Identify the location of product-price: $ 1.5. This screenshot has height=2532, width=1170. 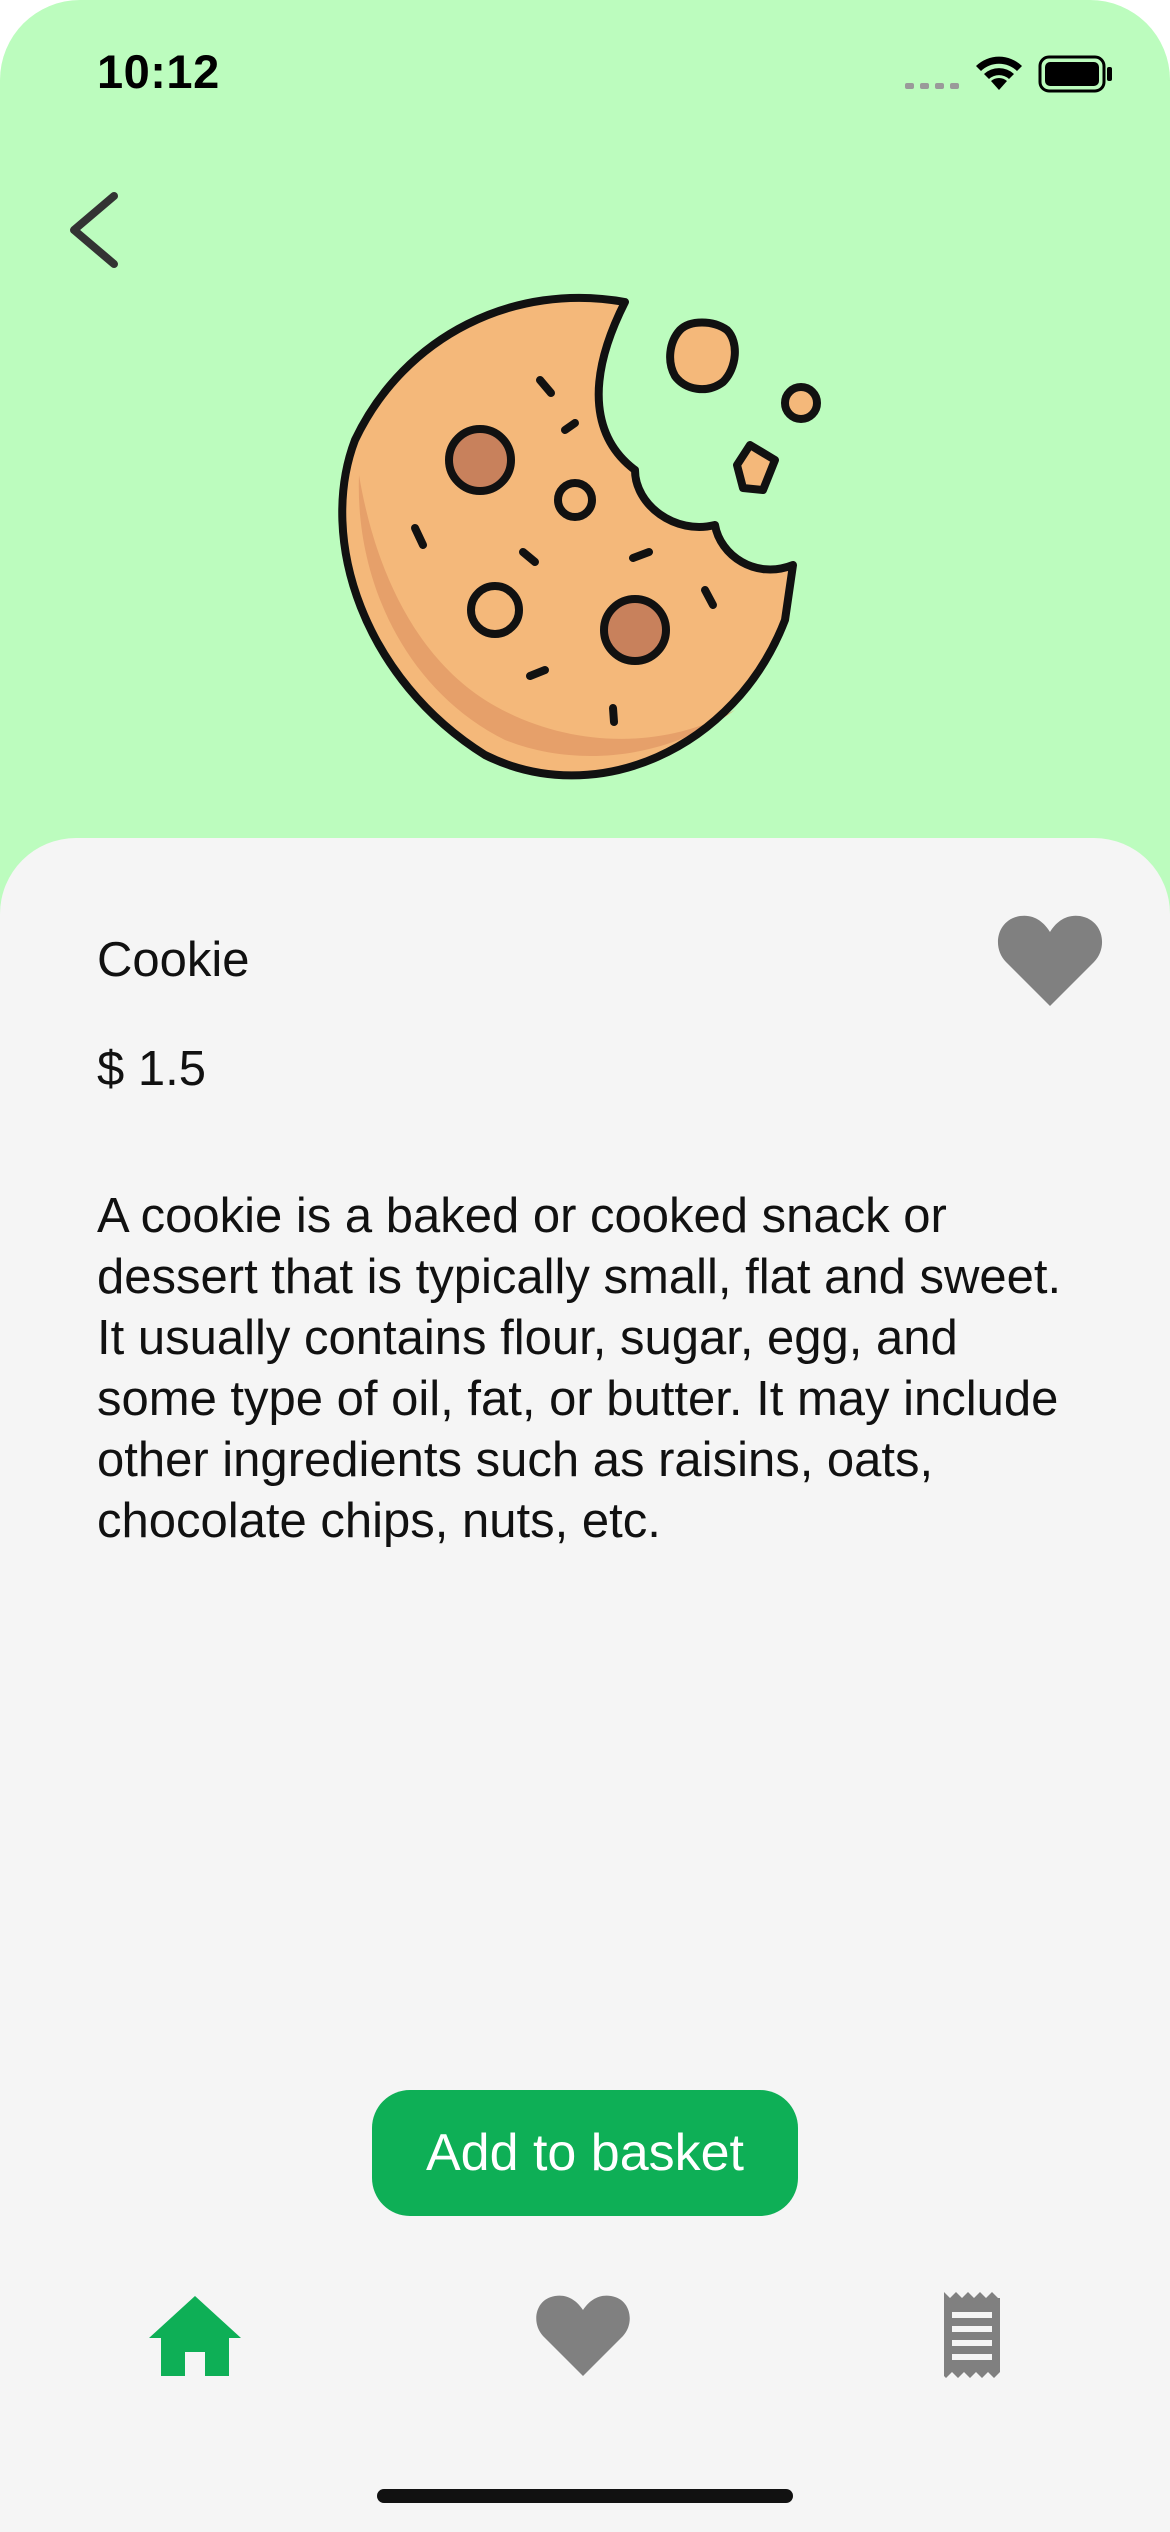
(151, 1069).